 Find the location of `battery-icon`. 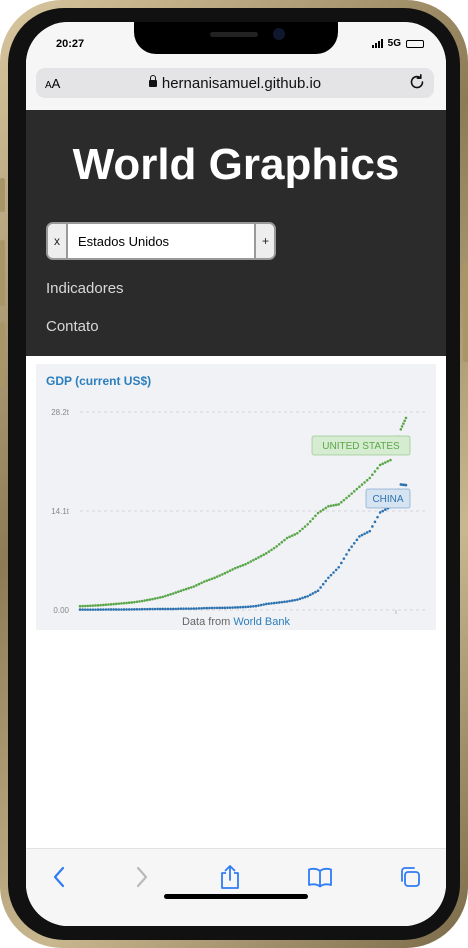

battery-icon is located at coordinates (415, 43).